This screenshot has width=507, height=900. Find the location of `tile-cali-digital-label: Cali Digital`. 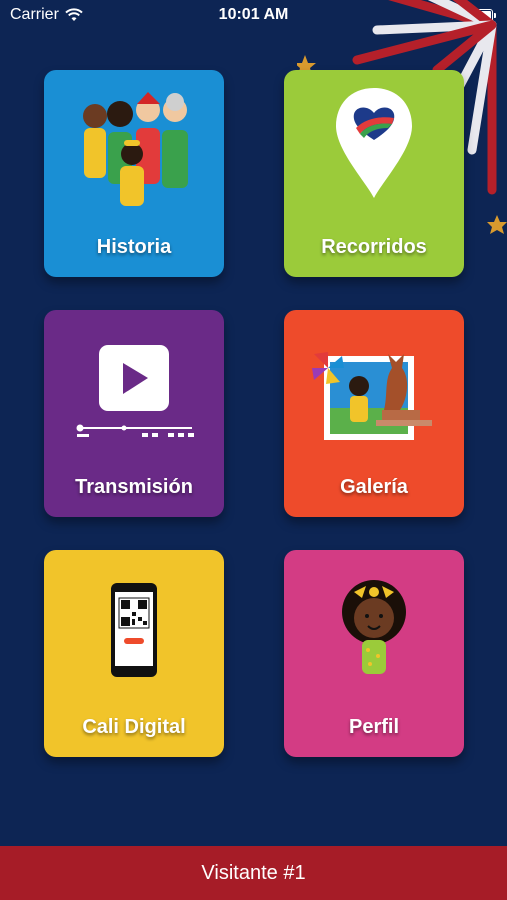

tile-cali-digital-label: Cali Digital is located at coordinates (134, 727).